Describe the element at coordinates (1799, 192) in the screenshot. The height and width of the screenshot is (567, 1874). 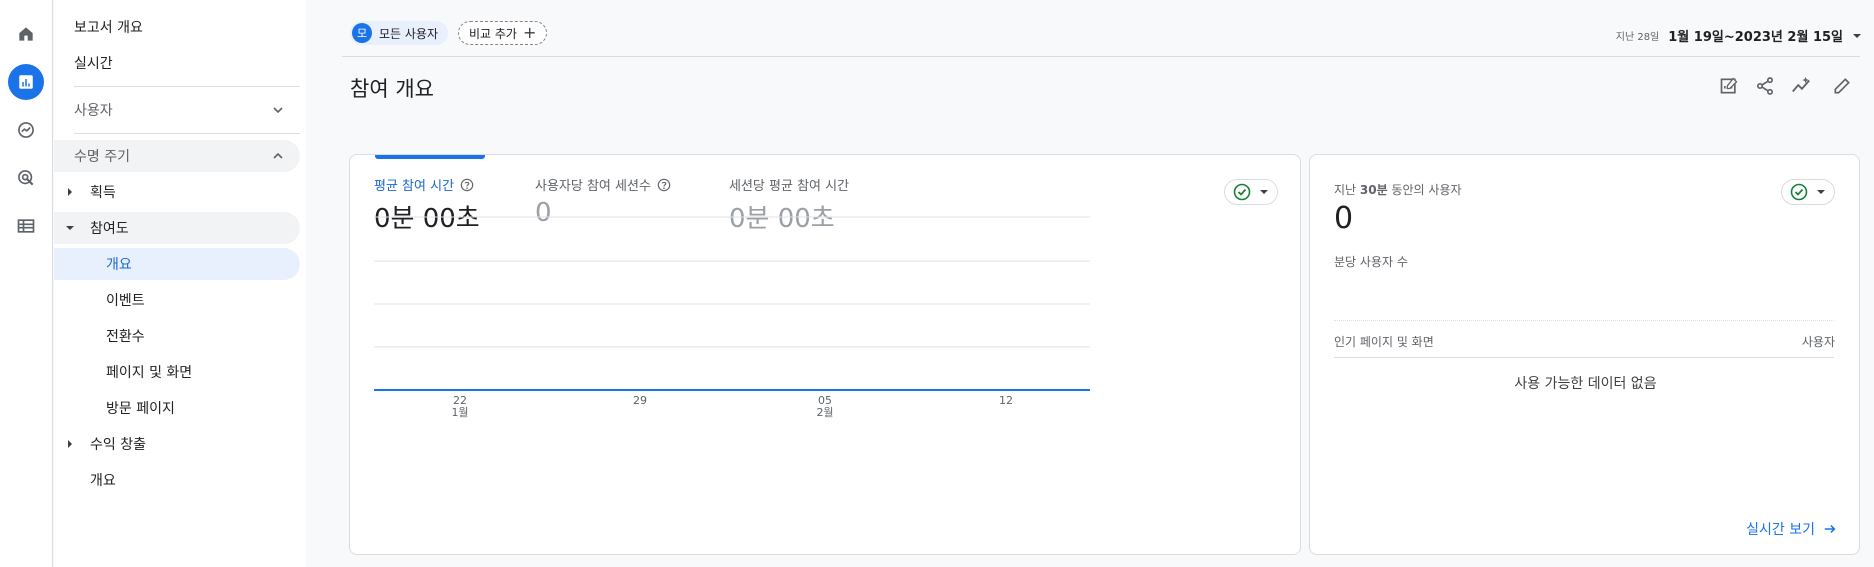
I see `check-circle-icon` at that location.